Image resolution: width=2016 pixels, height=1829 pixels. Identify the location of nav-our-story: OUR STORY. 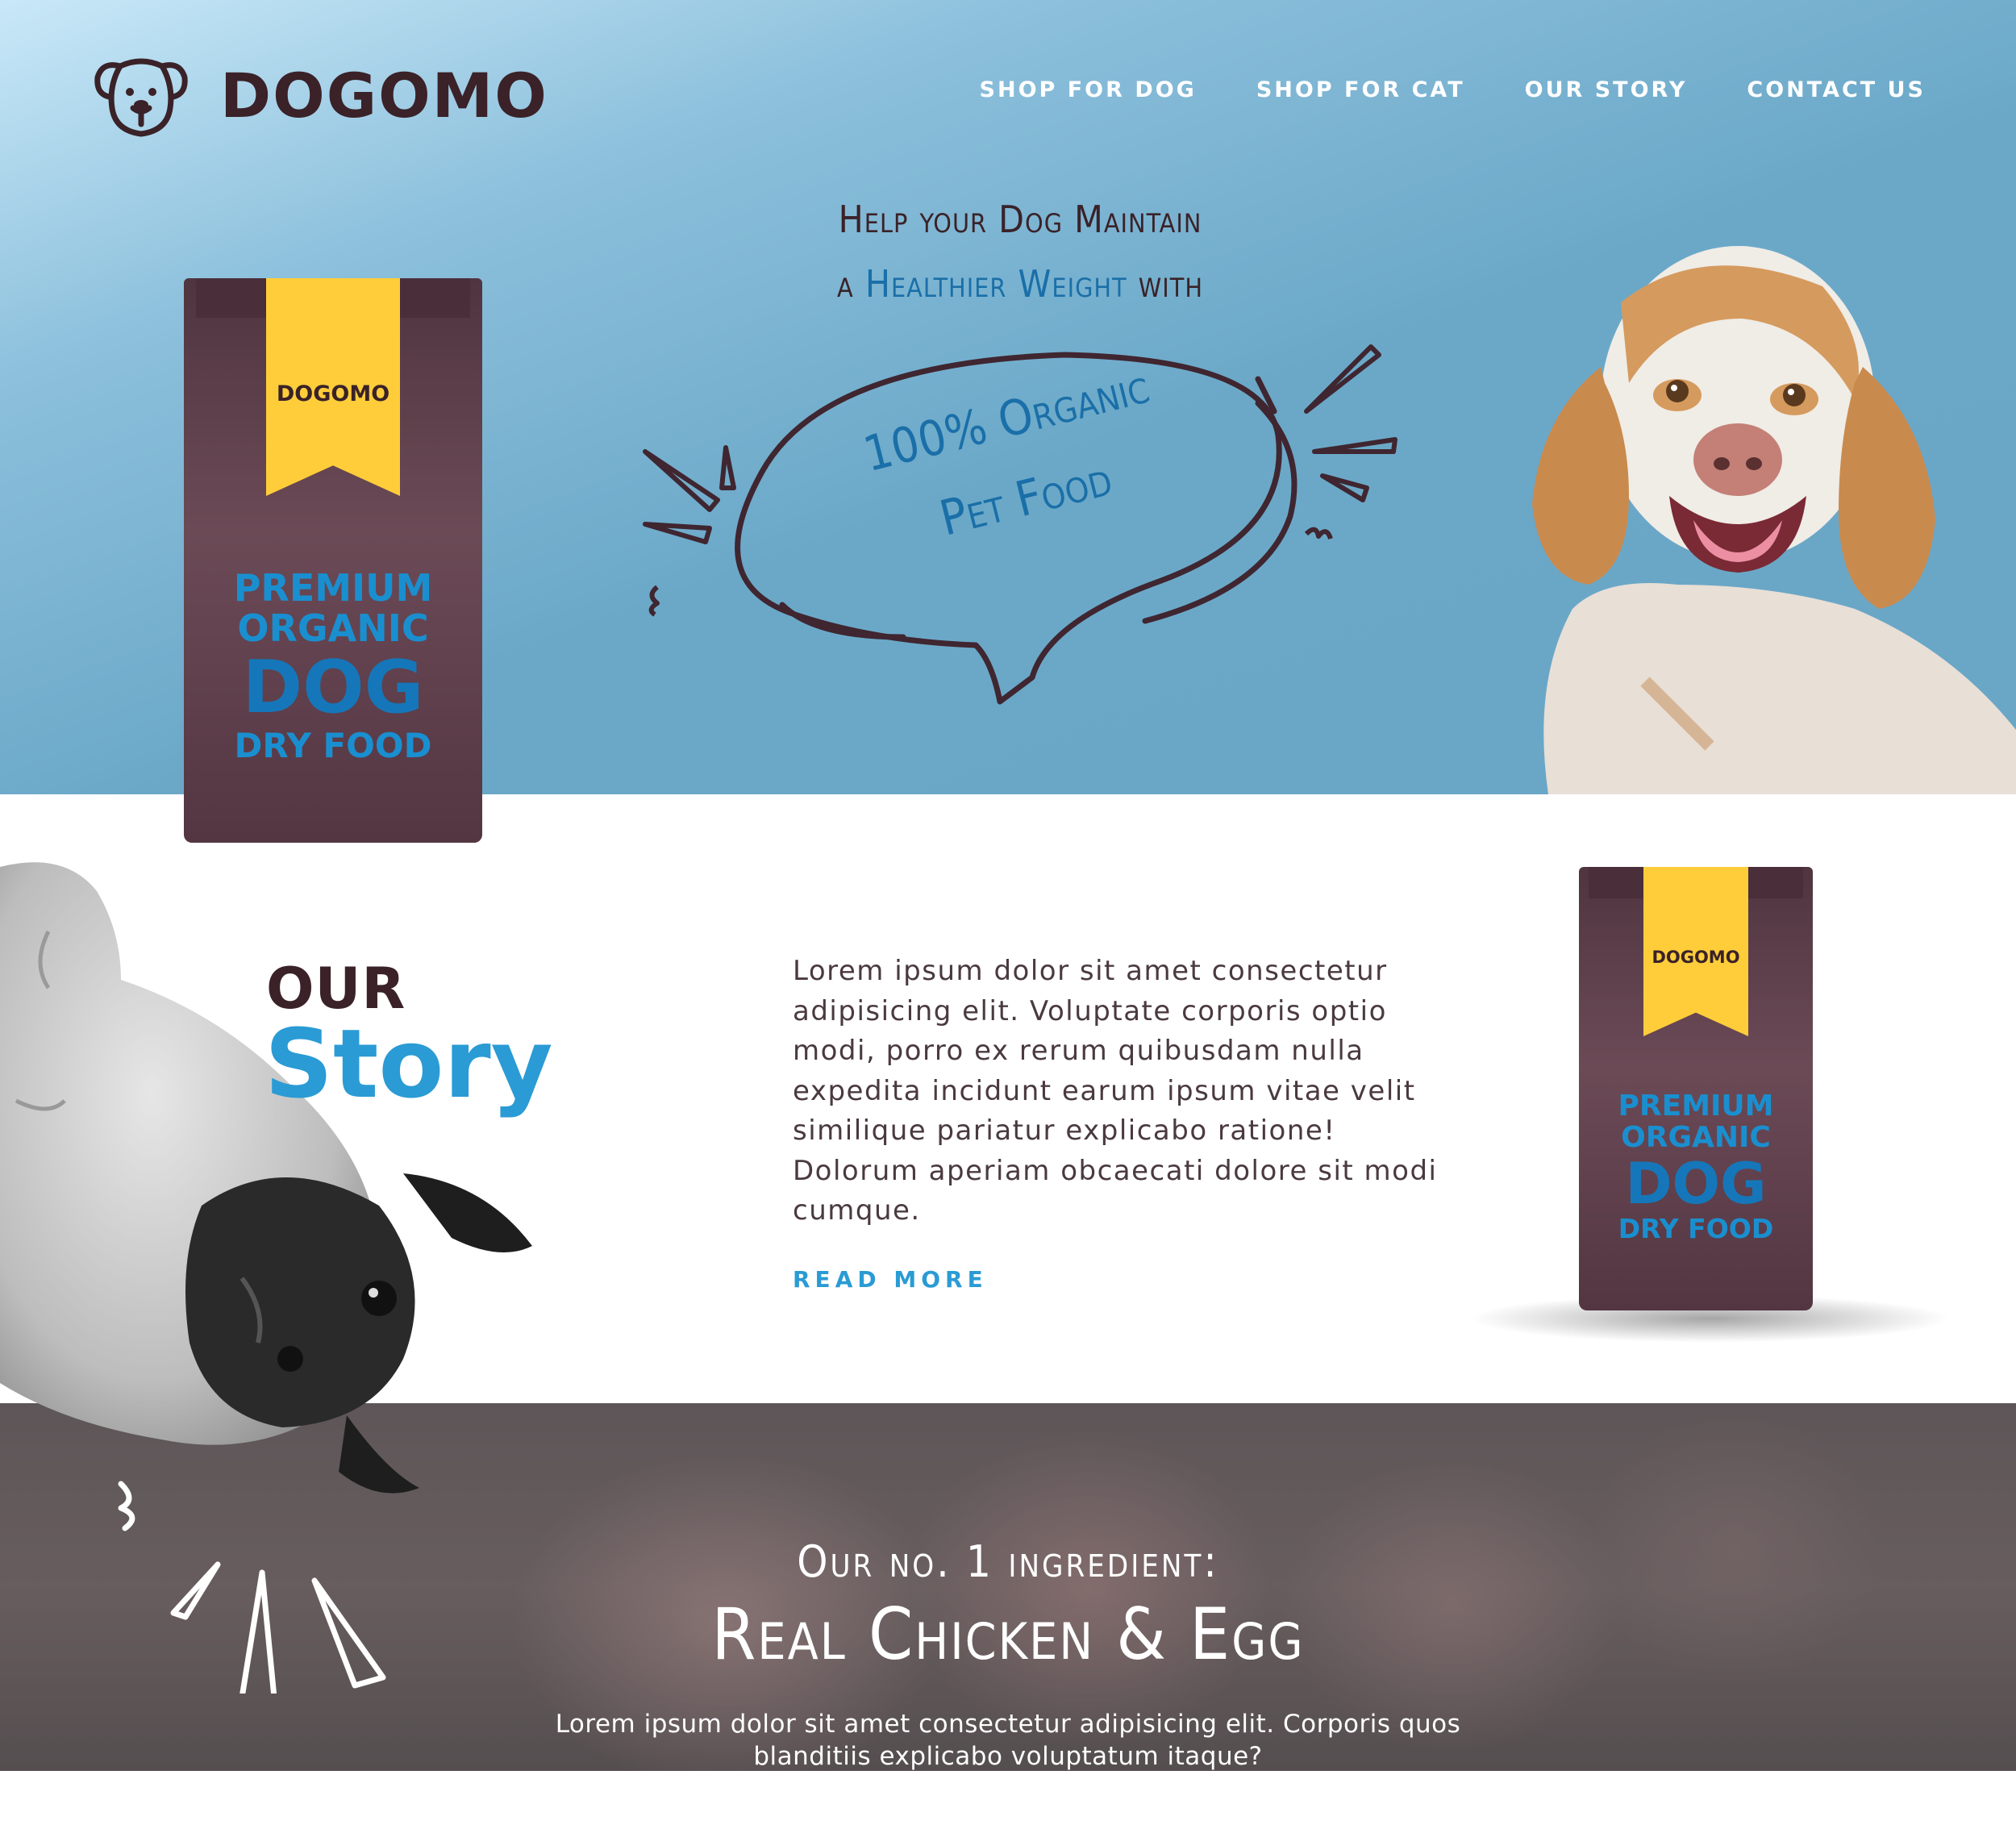
(1606, 89).